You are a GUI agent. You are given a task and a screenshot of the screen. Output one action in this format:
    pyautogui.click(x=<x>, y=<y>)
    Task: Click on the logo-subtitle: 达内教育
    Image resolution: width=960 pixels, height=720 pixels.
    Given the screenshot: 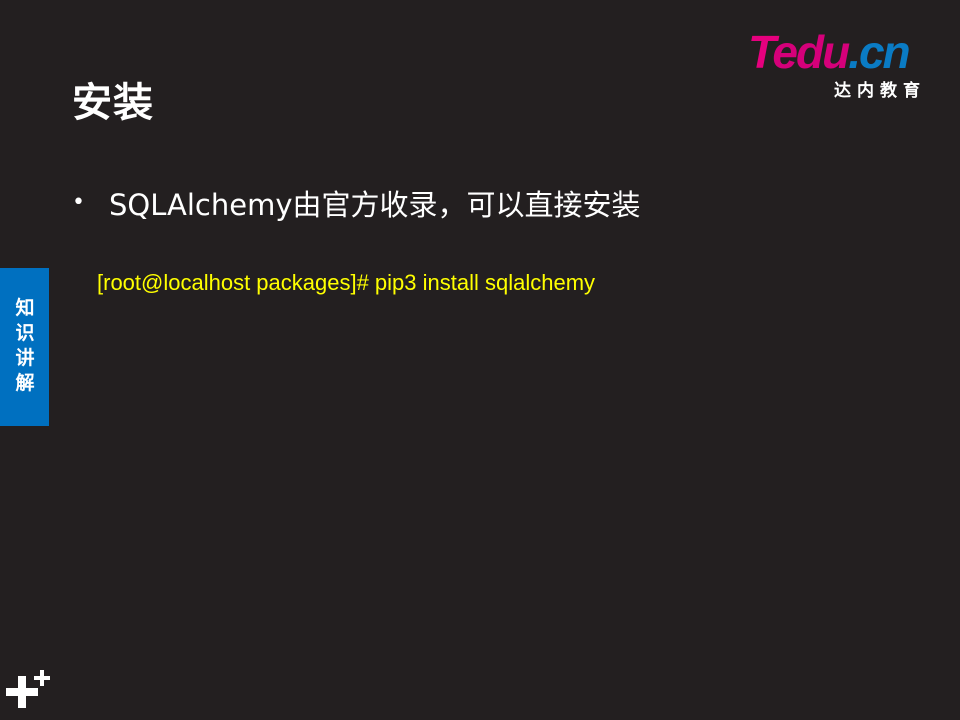 What is the action you would take?
    pyautogui.click(x=880, y=91)
    